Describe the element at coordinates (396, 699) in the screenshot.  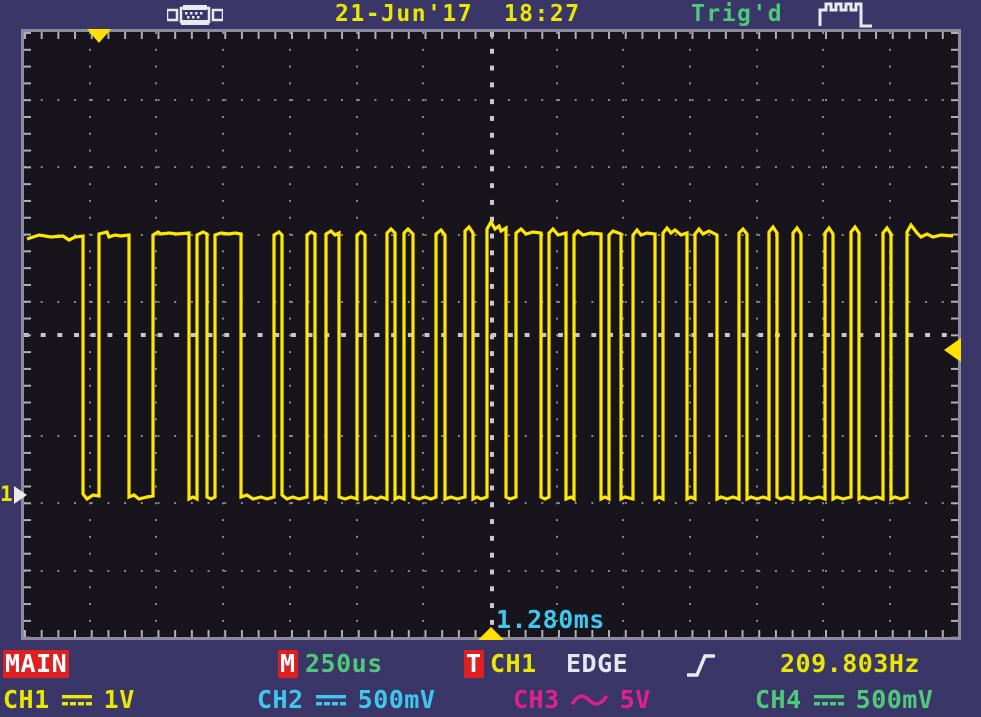
I see `ch2-scale: 500mV` at that location.